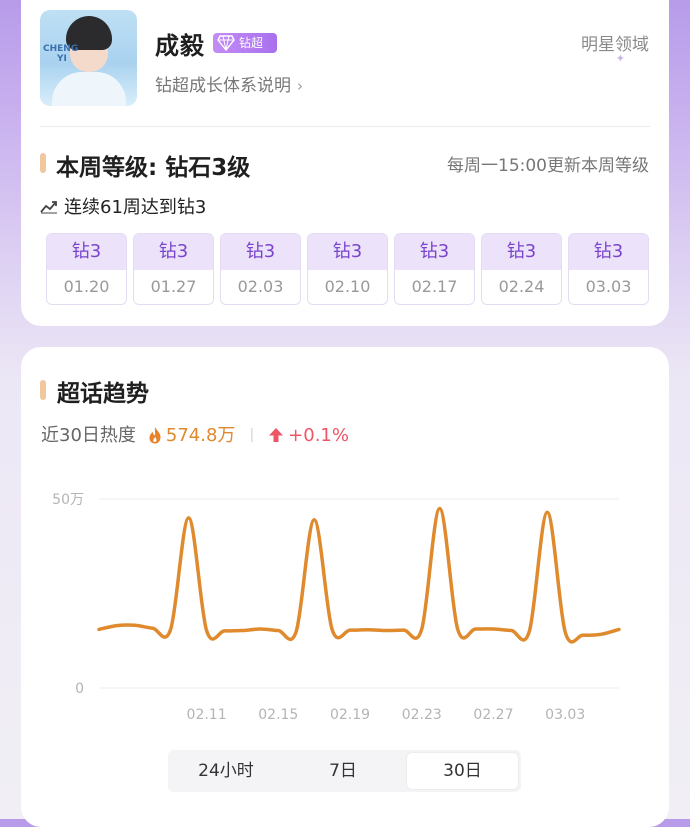  Describe the element at coordinates (86, 286) in the screenshot. I see `week-date: 01.20` at that location.